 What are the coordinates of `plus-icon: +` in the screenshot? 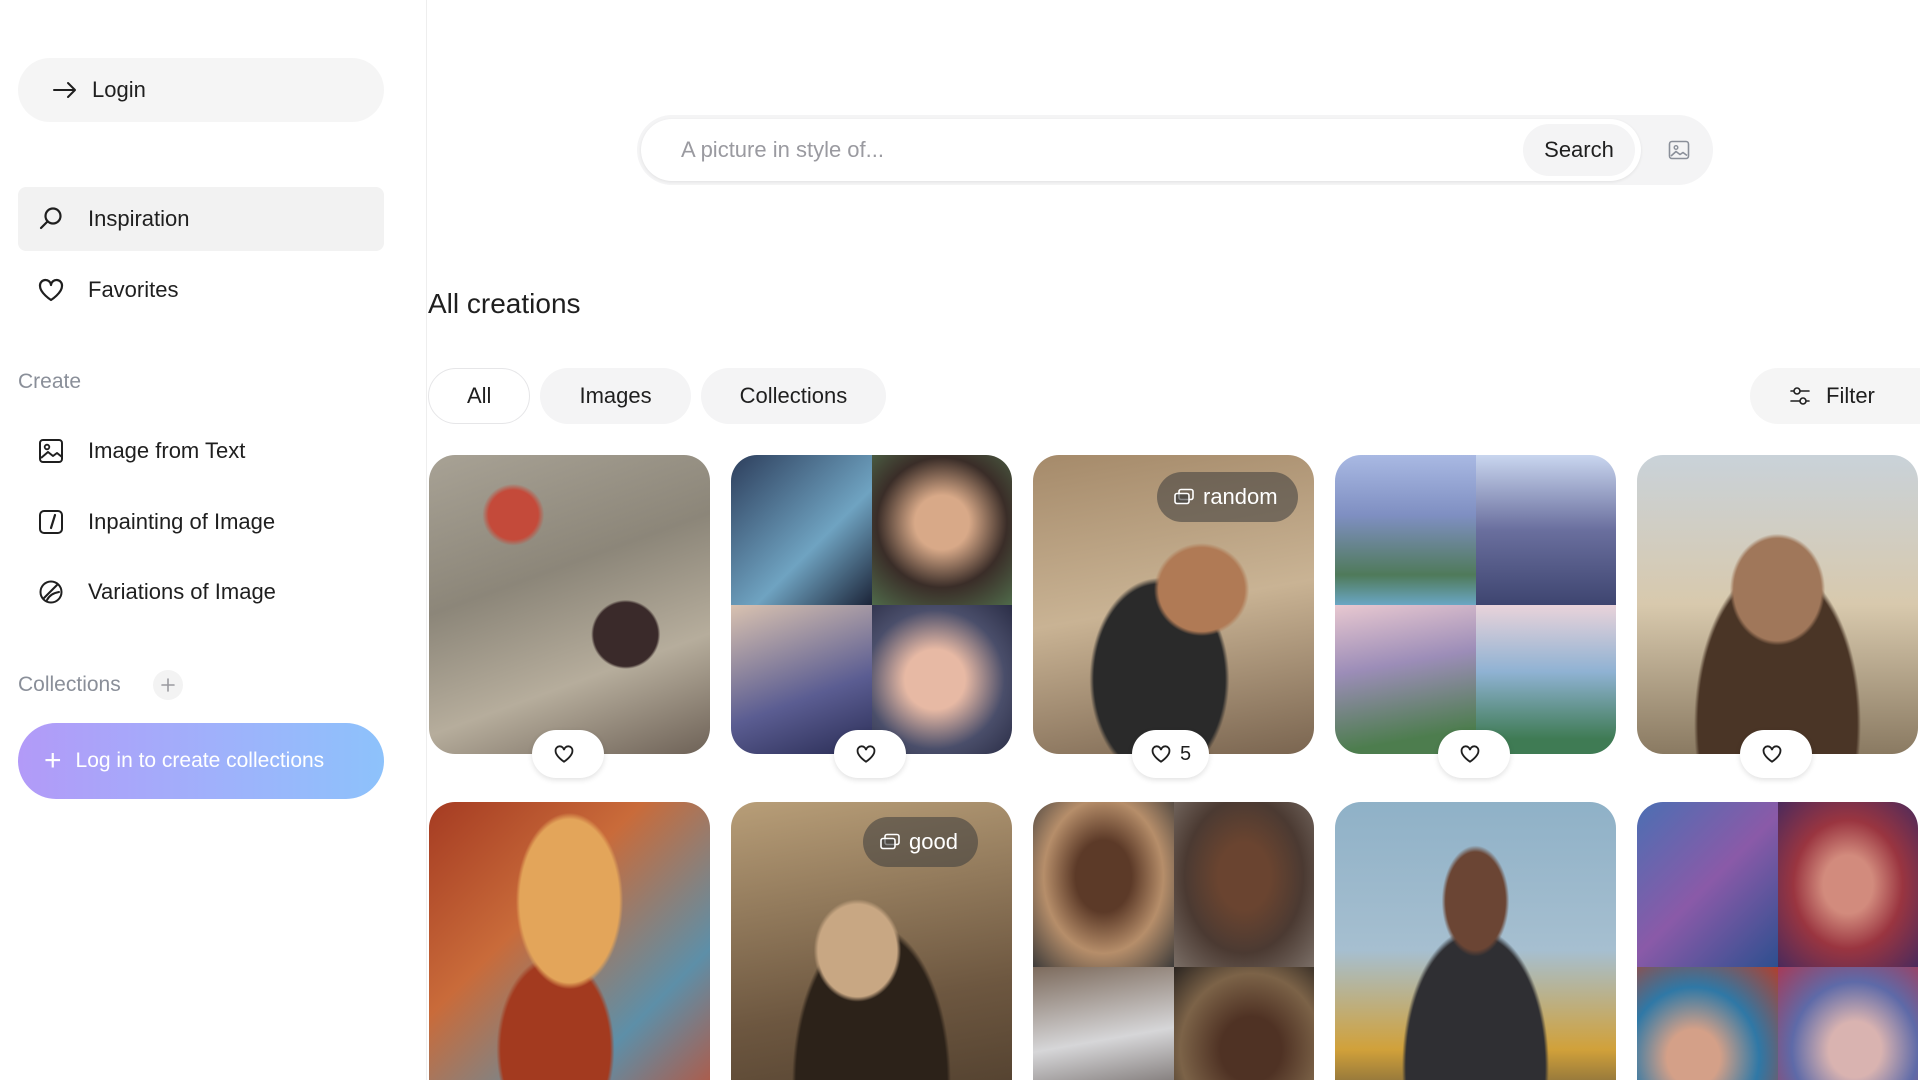 It's located at (53, 760).